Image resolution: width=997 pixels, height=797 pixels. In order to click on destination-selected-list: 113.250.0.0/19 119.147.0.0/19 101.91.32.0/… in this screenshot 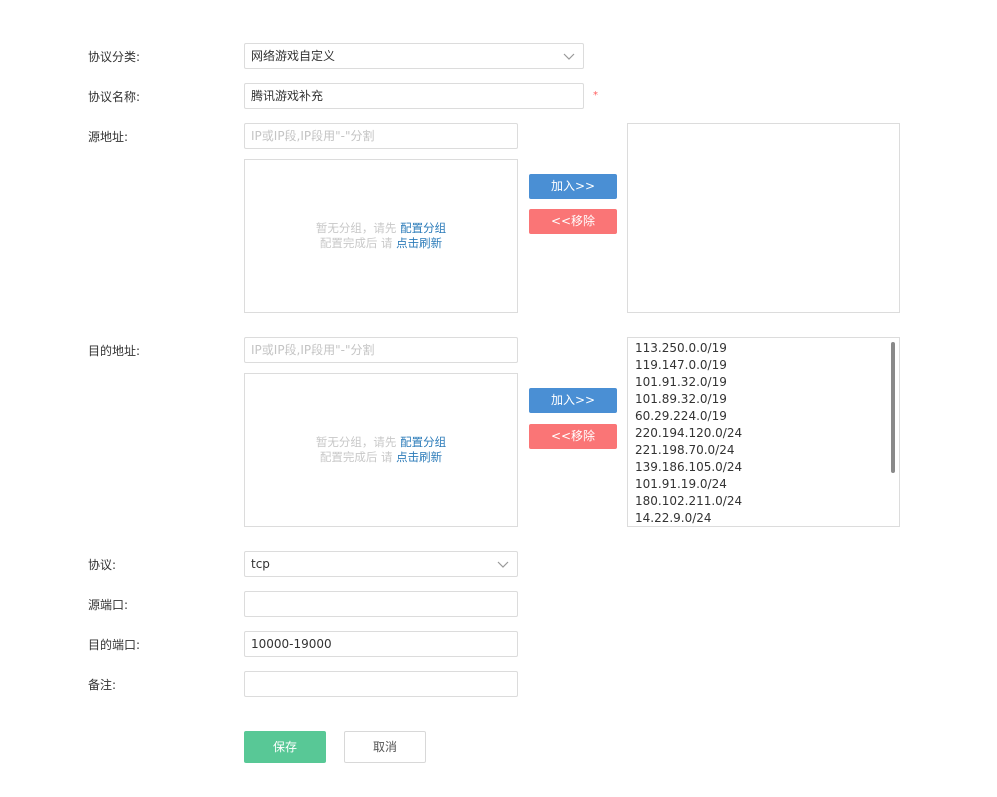, I will do `click(763, 432)`.